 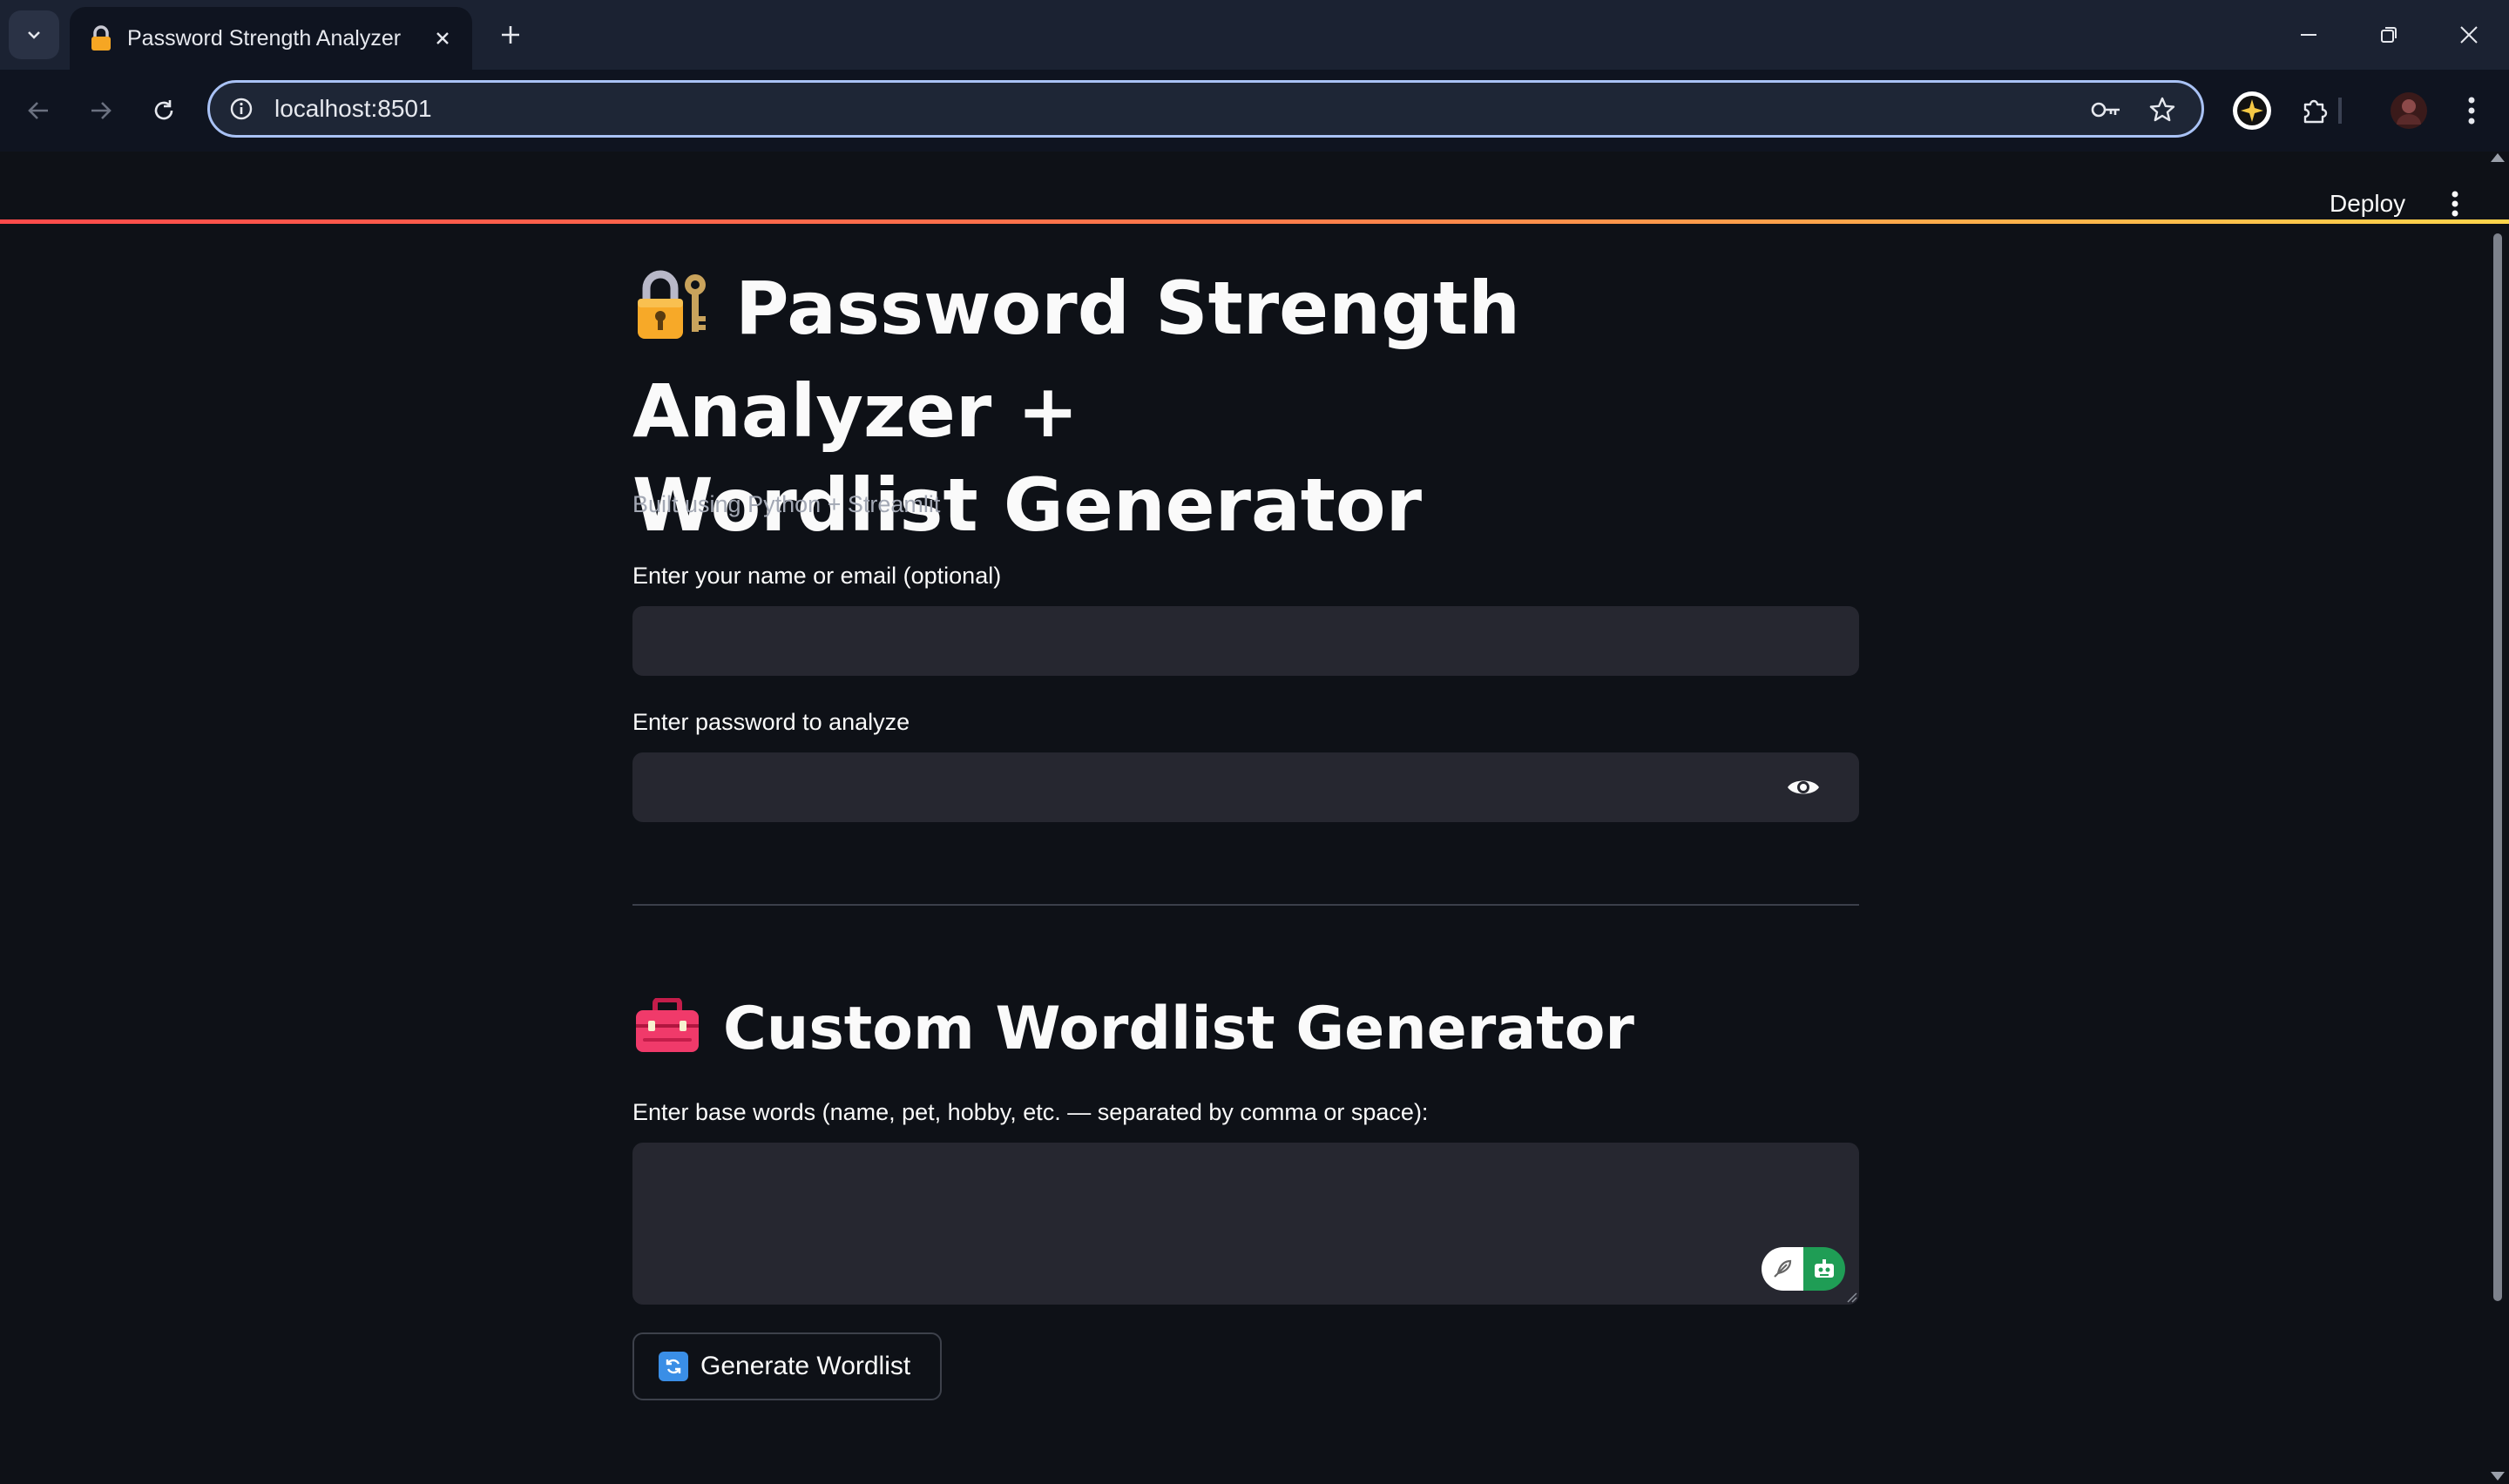 I want to click on generate-wordlist-label: Generate Wordlist, so click(x=805, y=1366).